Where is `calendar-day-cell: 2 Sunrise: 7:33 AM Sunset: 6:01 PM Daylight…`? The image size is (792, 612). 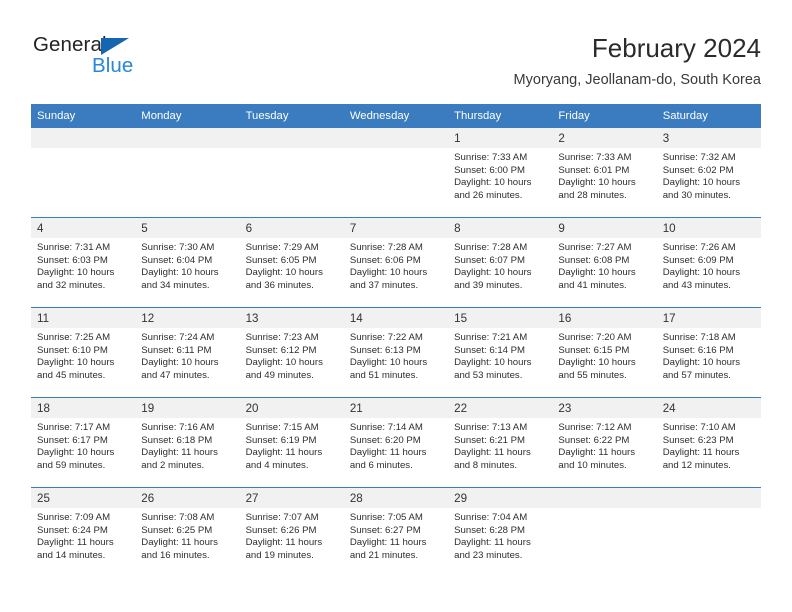
calendar-day-cell: 2 Sunrise: 7:33 AM Sunset: 6:01 PM Daylight… is located at coordinates (604, 172).